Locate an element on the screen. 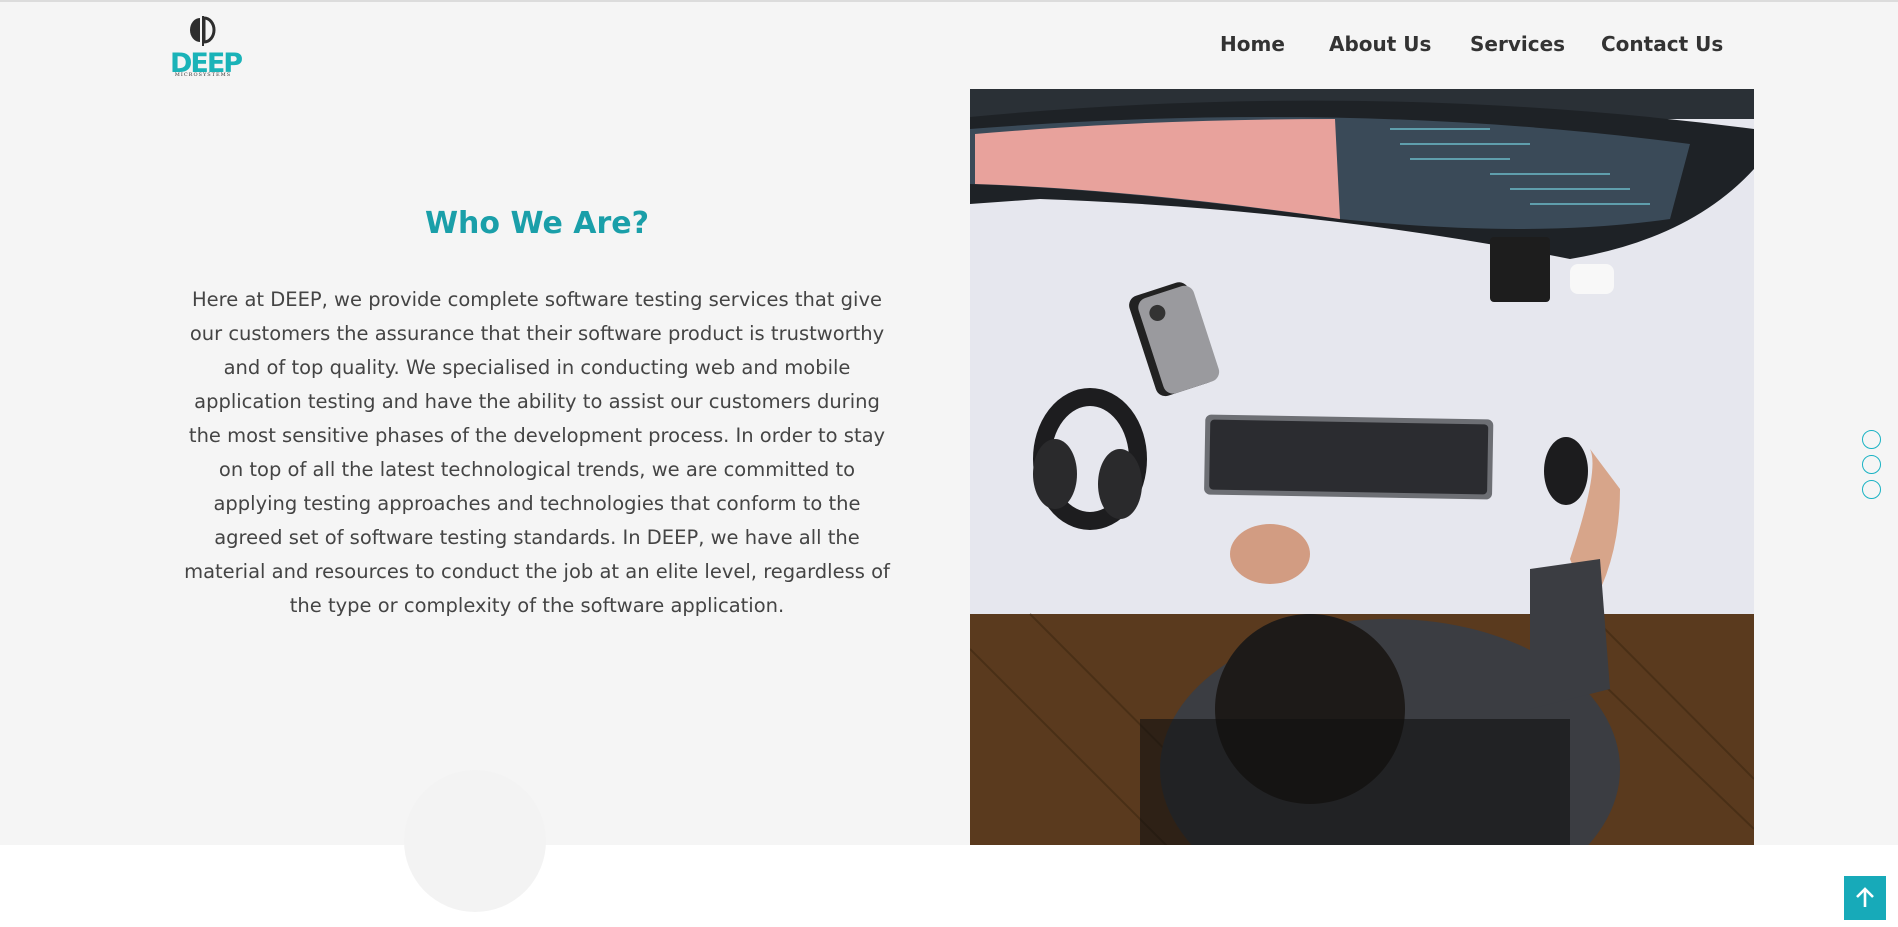 This screenshot has width=1898, height=927. scroll-to-top-button is located at coordinates (1865, 898).